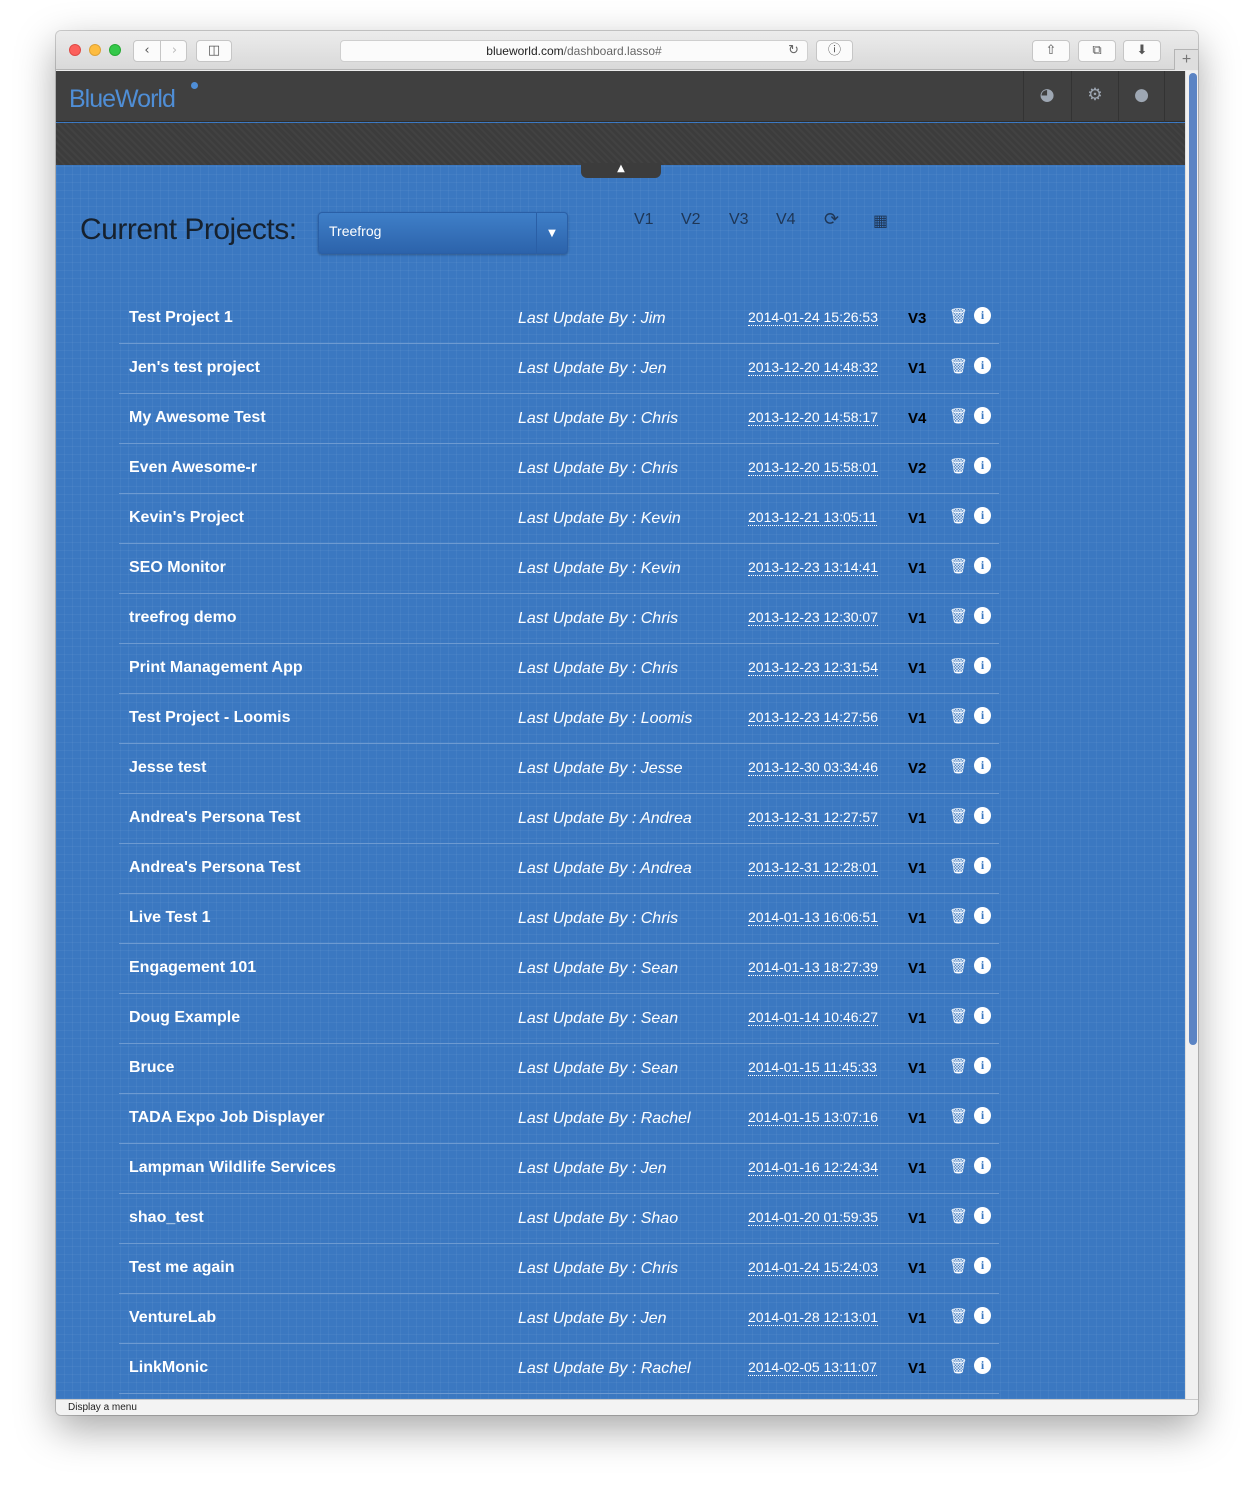  Describe the element at coordinates (193, 468) in the screenshot. I see `project-name: Even Awesome-r` at that location.